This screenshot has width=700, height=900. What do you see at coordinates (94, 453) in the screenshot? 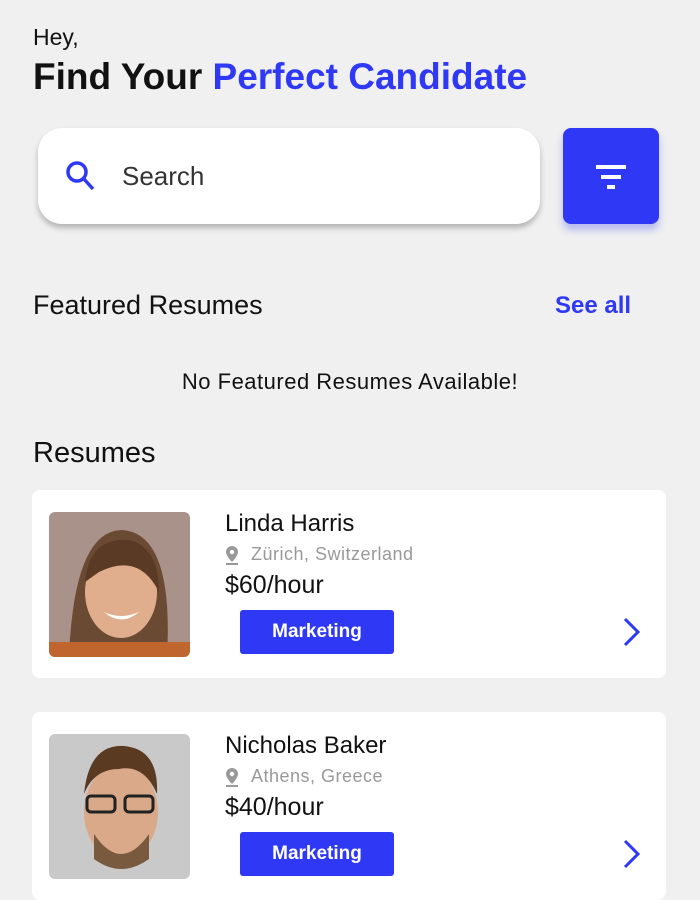
I see `resumes-heading: Resumes` at bounding box center [94, 453].